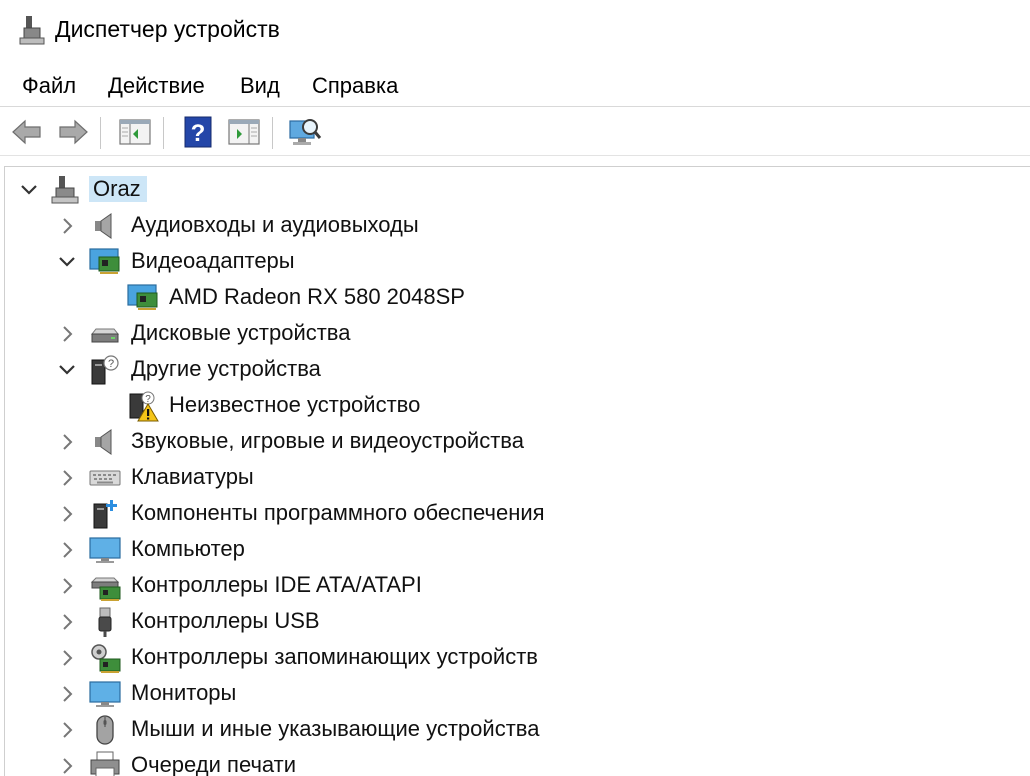 The width and height of the screenshot is (1030, 776). What do you see at coordinates (305, 132) in the screenshot?
I see `scan-hardware-icon` at bounding box center [305, 132].